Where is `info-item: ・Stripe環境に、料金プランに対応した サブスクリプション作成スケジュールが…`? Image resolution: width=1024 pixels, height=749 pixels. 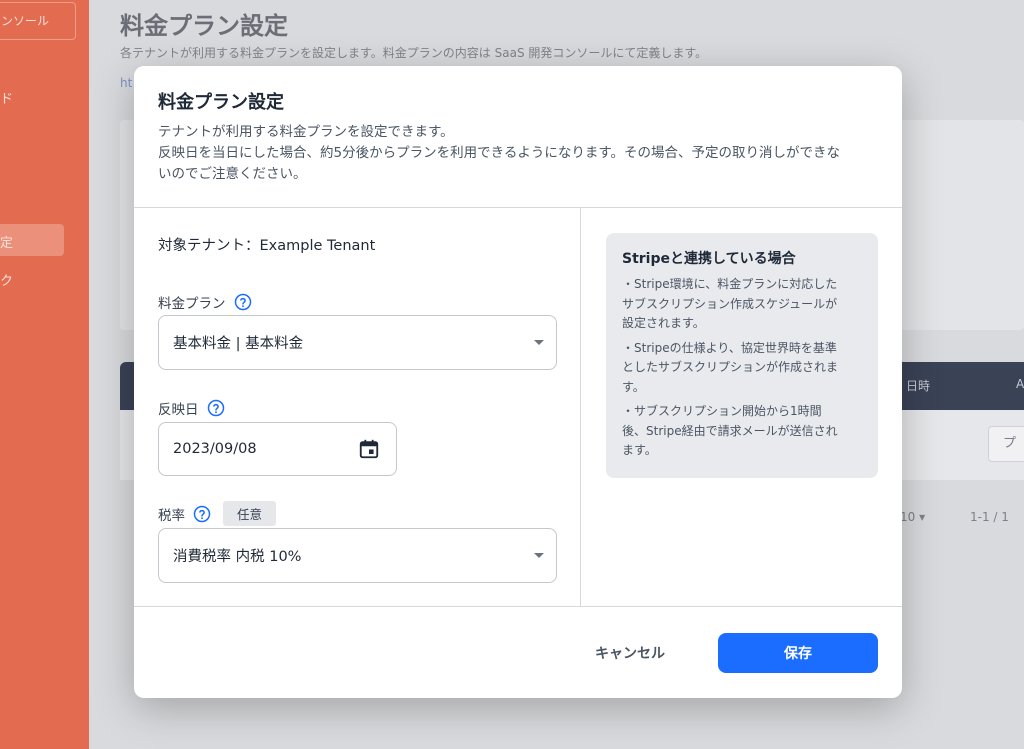 info-item: ・Stripe環境に、料金プランに対応した サブスクリプション作成スケジュールが… is located at coordinates (742, 304).